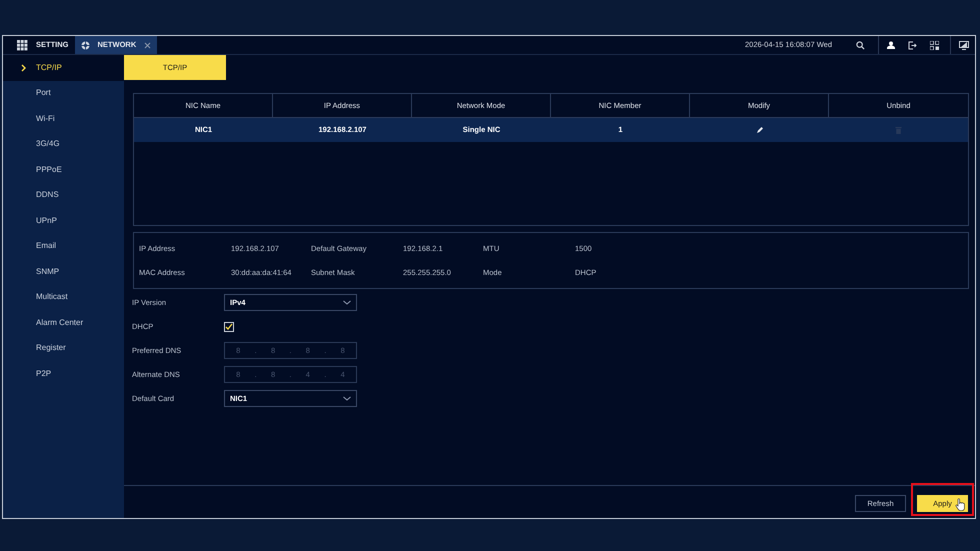 Image resolution: width=980 pixels, height=551 pixels. Describe the element at coordinates (63, 195) in the screenshot. I see `sidebar-item: DDNS` at that location.